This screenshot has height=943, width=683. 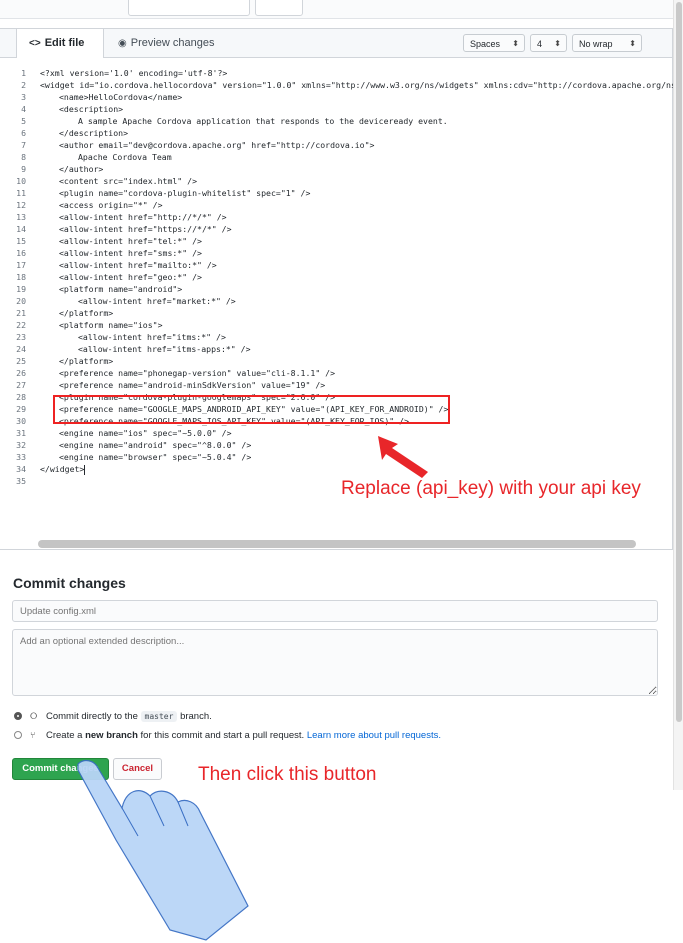 What do you see at coordinates (336, 217) in the screenshot?
I see `code-line: 13 <allow-intent href="http://*/*" />` at bounding box center [336, 217].